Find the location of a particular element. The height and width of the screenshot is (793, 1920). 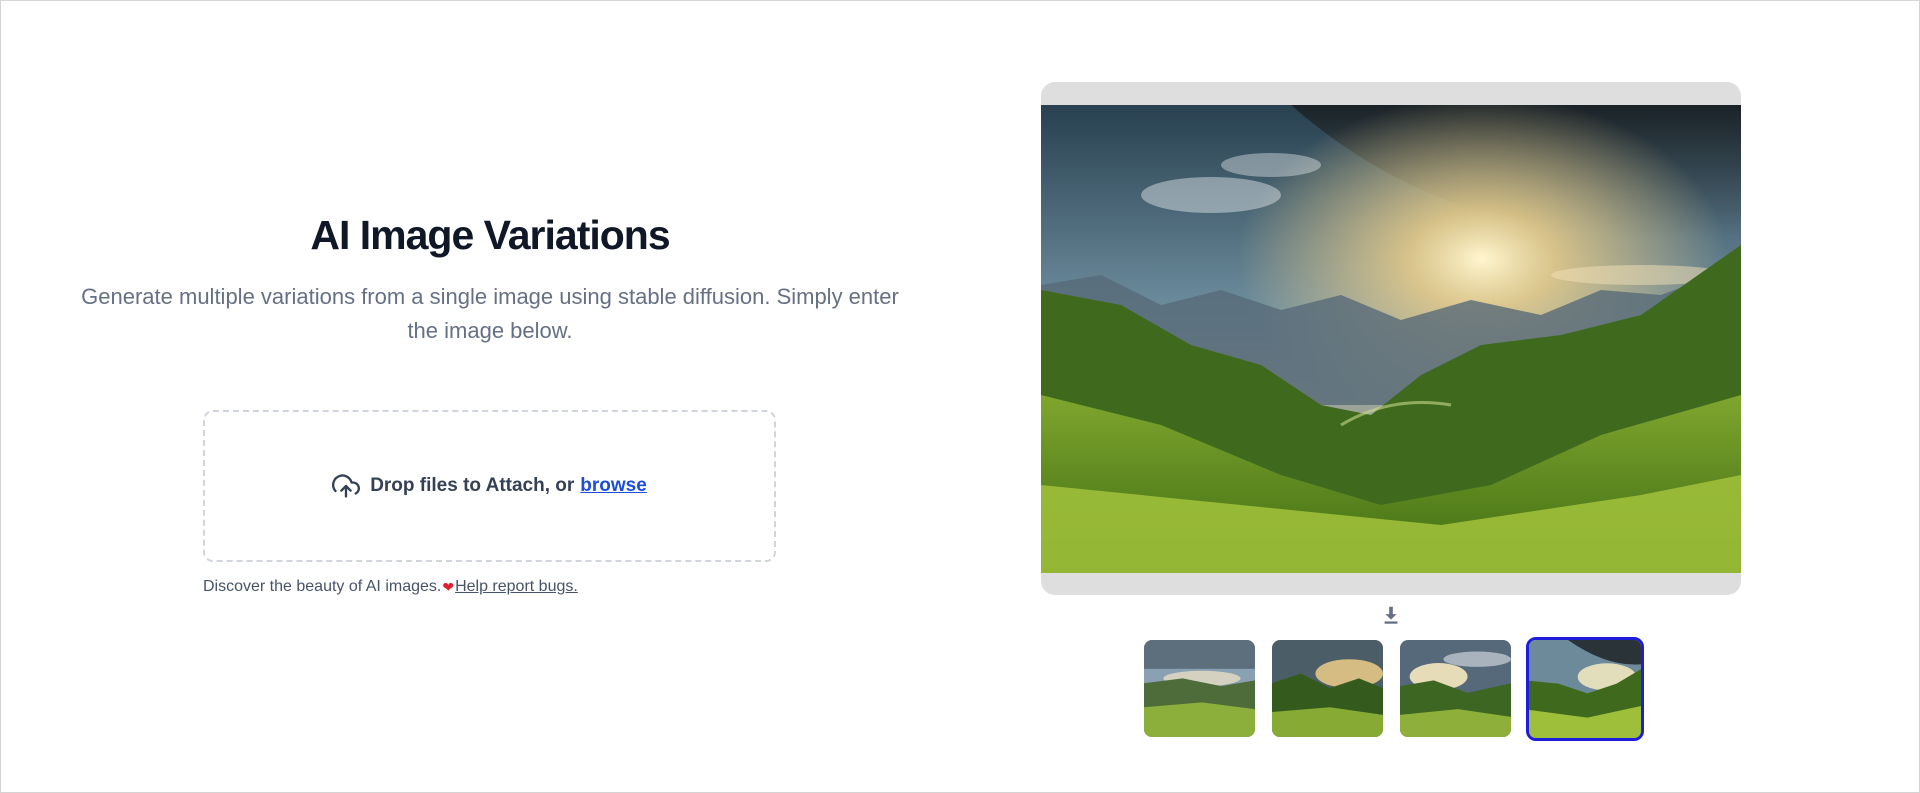

discover-text: Discover the beauty of AI images. is located at coordinates (322, 586).